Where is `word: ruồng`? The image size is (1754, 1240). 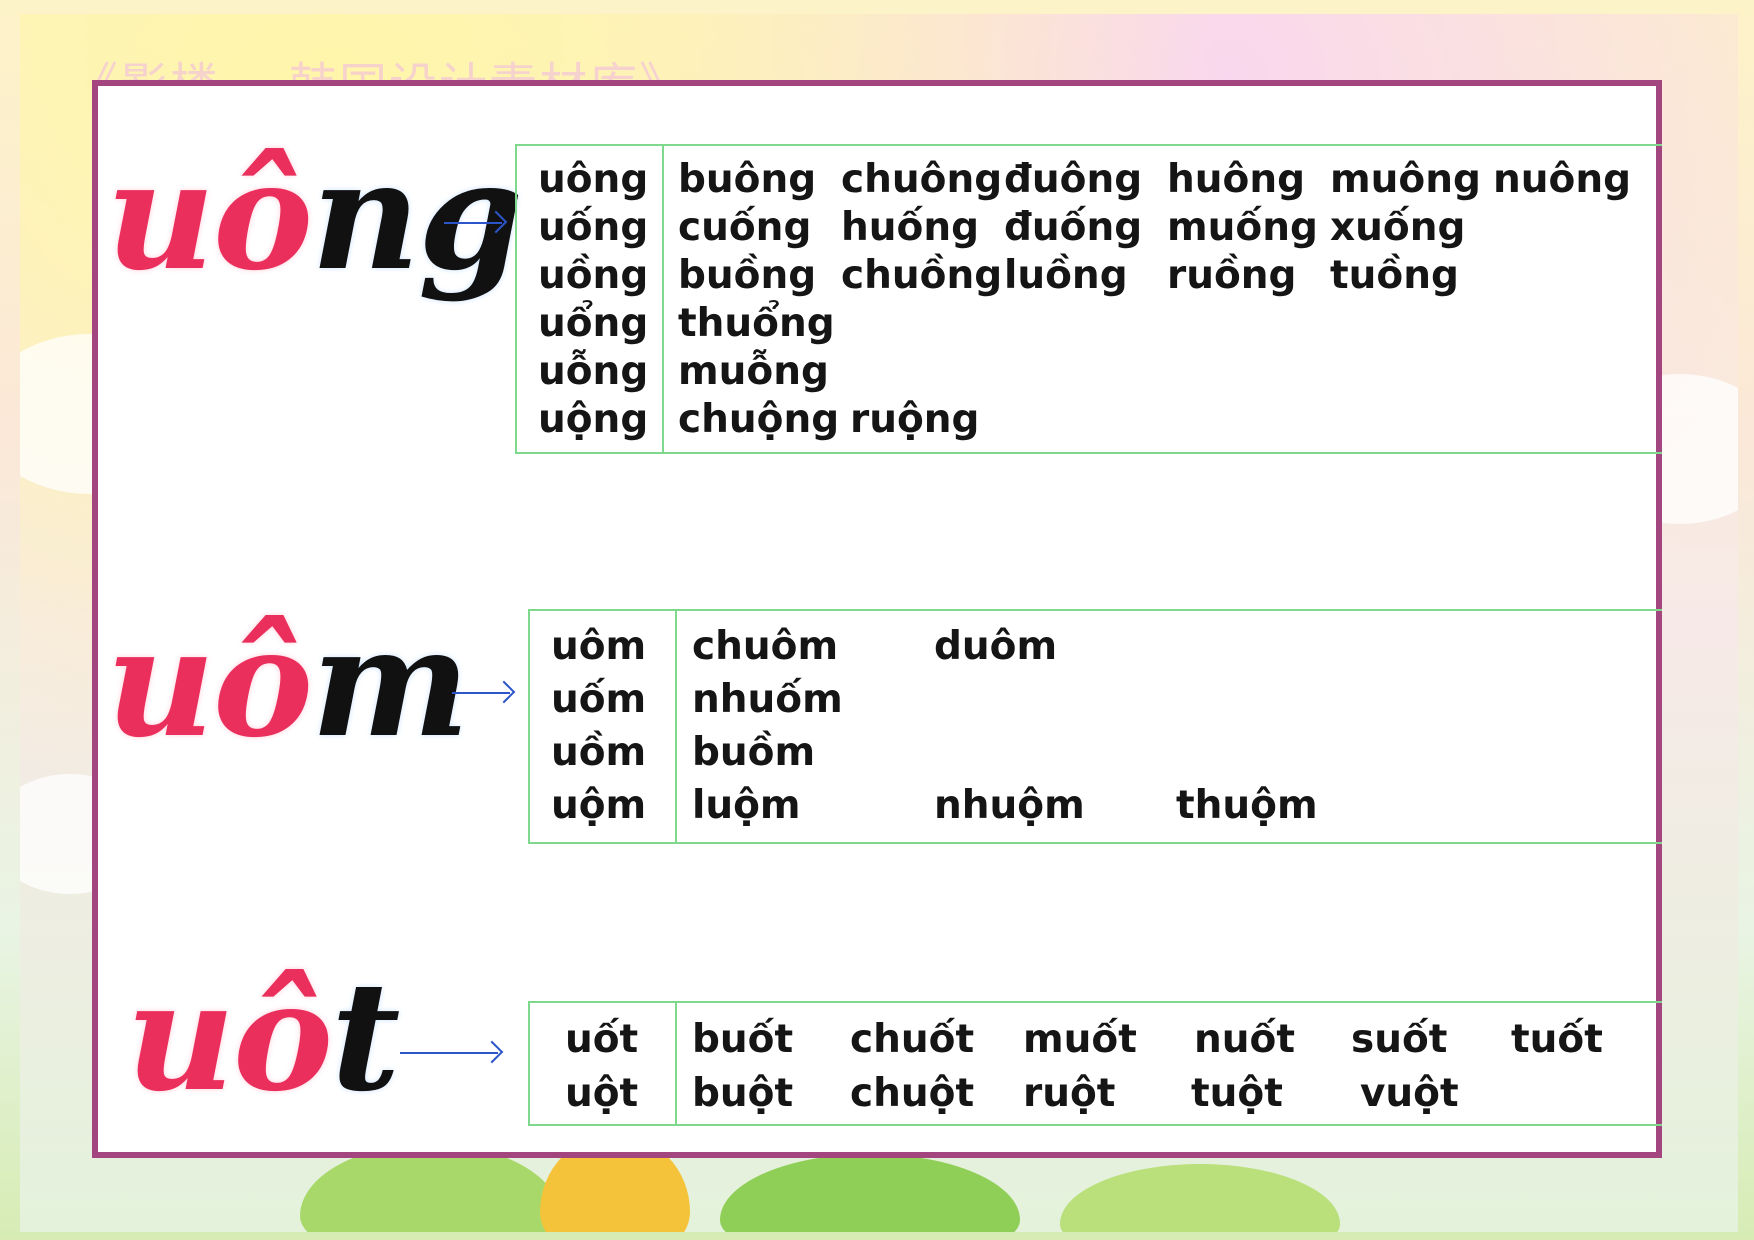 word: ruồng is located at coordinates (1232, 275).